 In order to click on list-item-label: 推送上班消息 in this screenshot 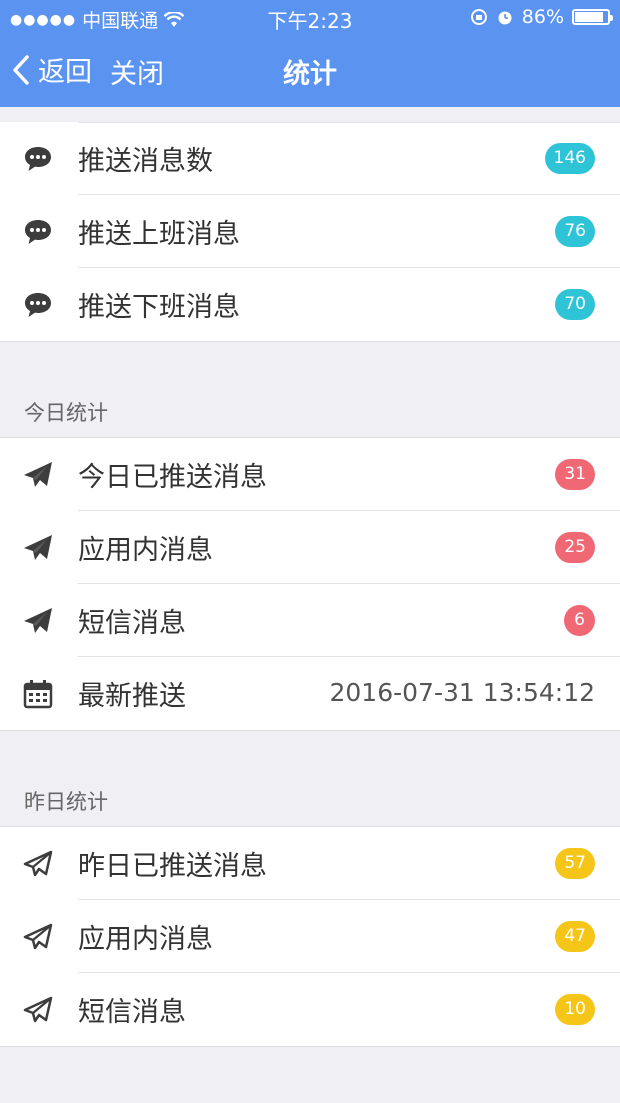, I will do `click(159, 234)`.